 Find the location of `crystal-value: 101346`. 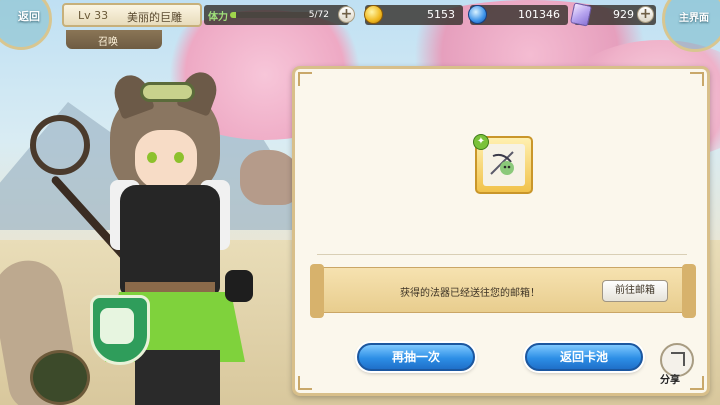

crystal-value: 101346 is located at coordinates (539, 14).